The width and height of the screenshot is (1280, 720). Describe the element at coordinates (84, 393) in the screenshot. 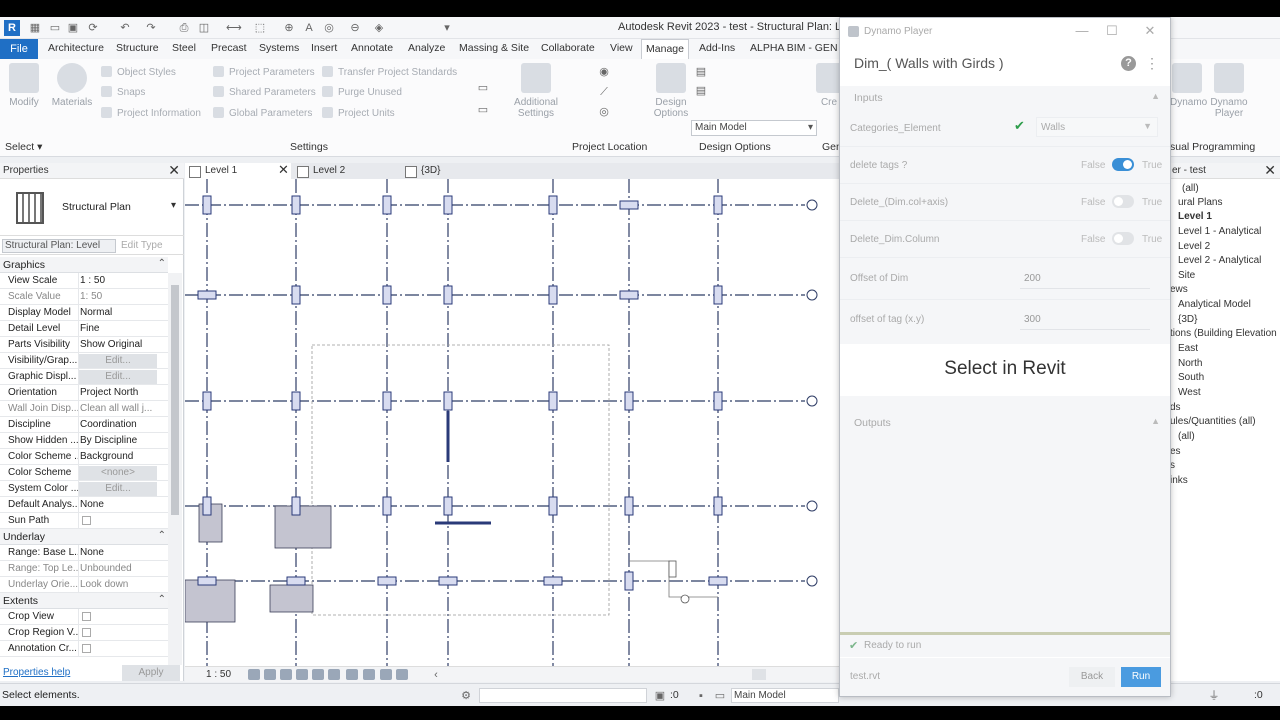

I see `property-row: Orientation Project North` at that location.